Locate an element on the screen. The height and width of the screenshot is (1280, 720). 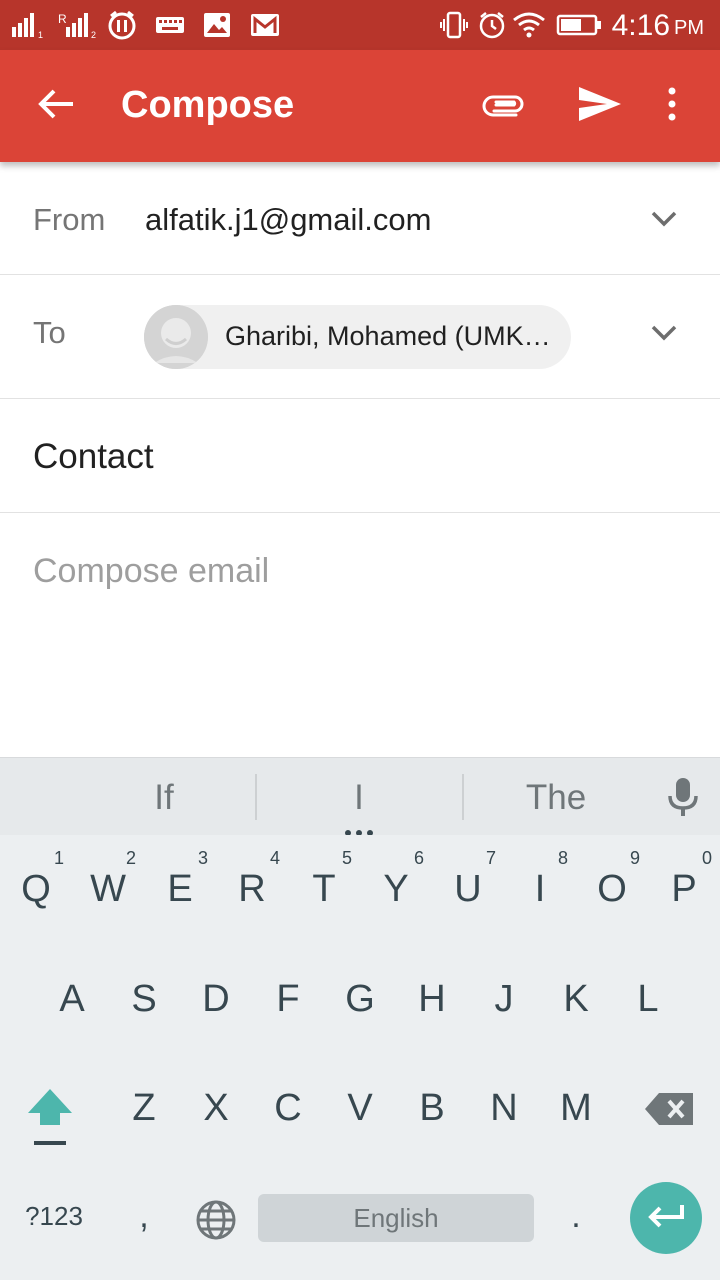
symbols-key: ?123 is located at coordinates (54, 1216).